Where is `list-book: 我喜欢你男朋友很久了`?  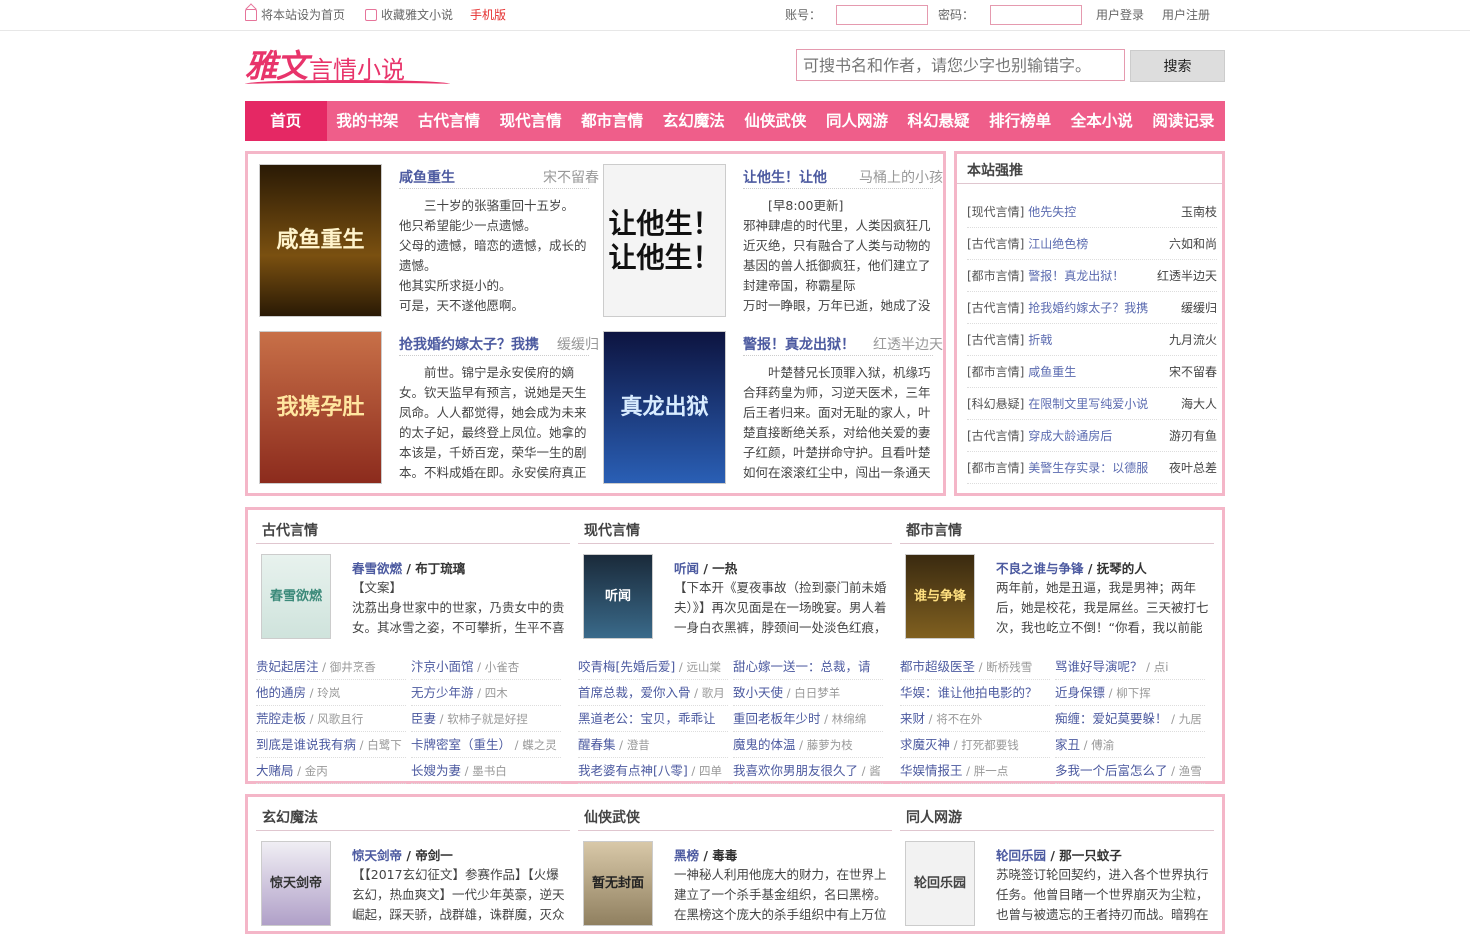 list-book: 我喜欢你男朋友很久了 is located at coordinates (795, 770).